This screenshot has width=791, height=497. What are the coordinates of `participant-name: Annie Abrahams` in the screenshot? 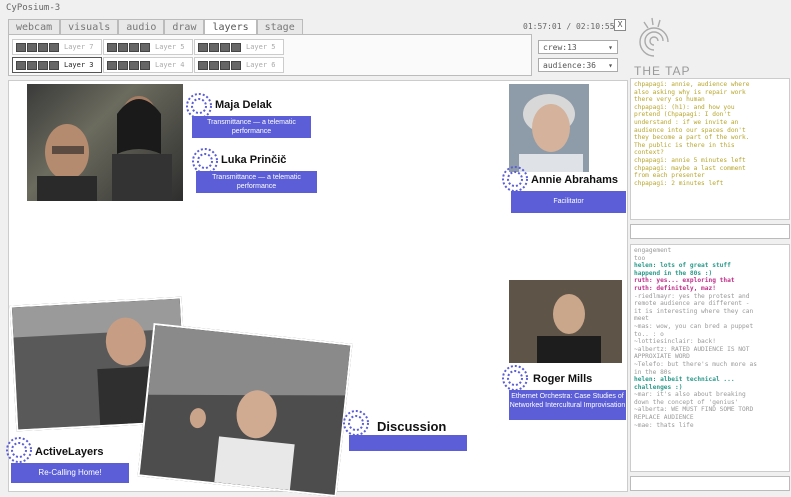 It's located at (575, 180).